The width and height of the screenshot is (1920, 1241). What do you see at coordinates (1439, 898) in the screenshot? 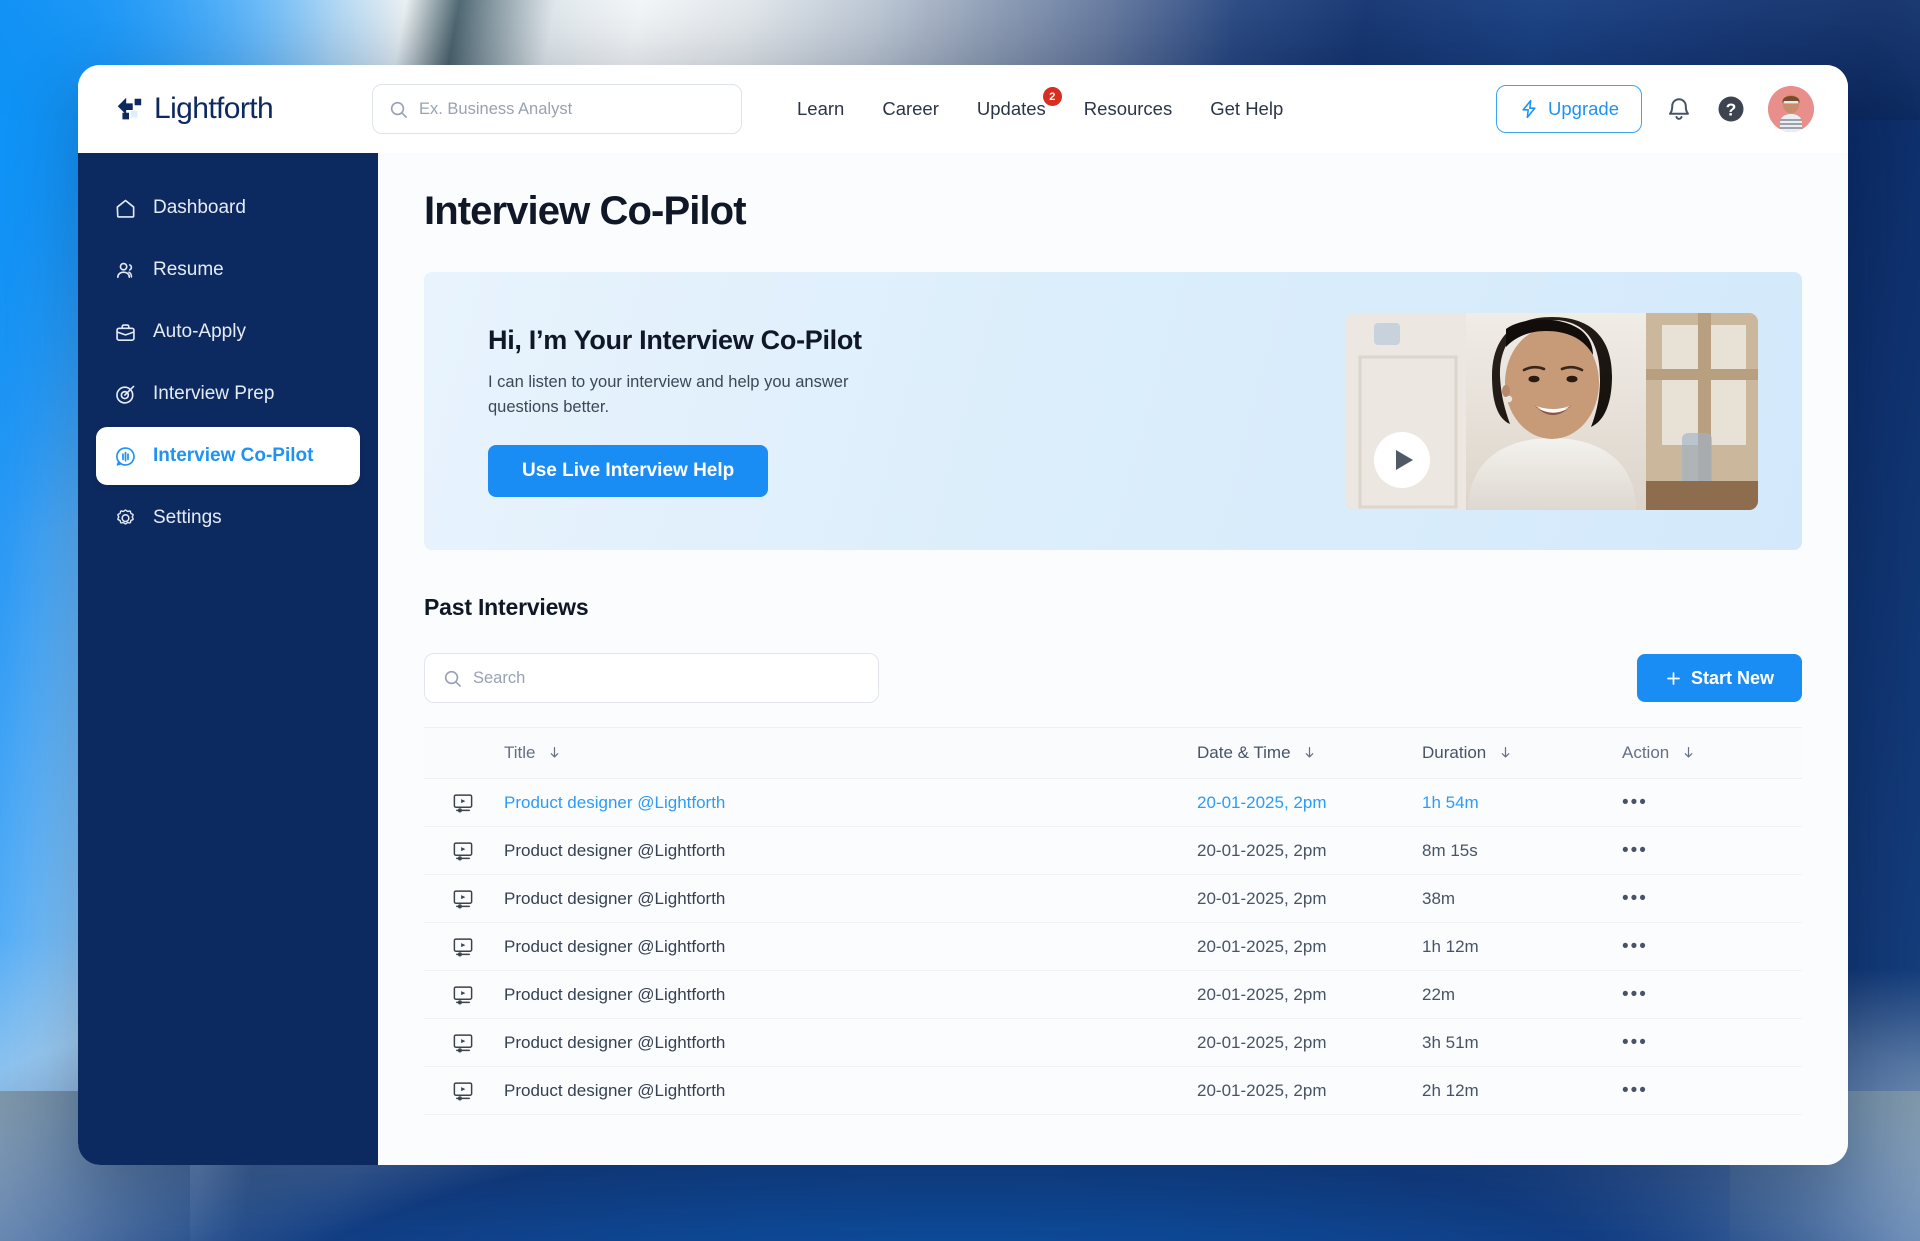
I see `row-duration: 38m` at bounding box center [1439, 898].